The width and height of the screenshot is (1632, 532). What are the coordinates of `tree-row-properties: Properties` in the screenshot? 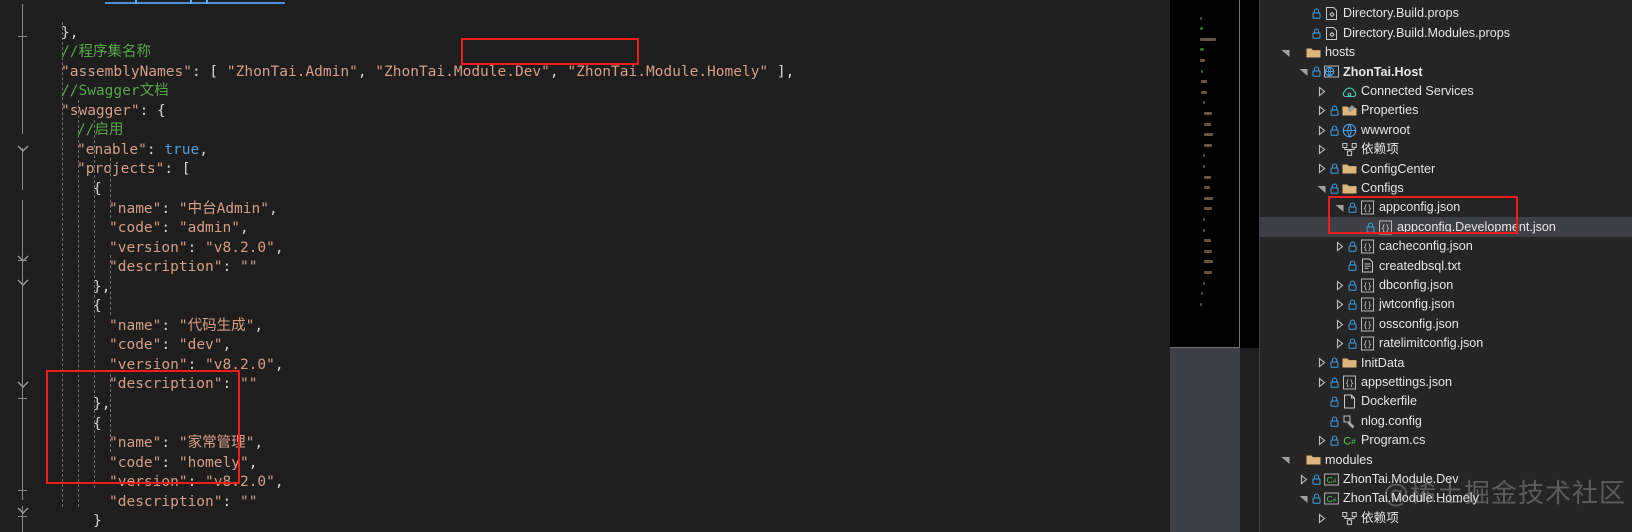 It's located at (1446, 110).